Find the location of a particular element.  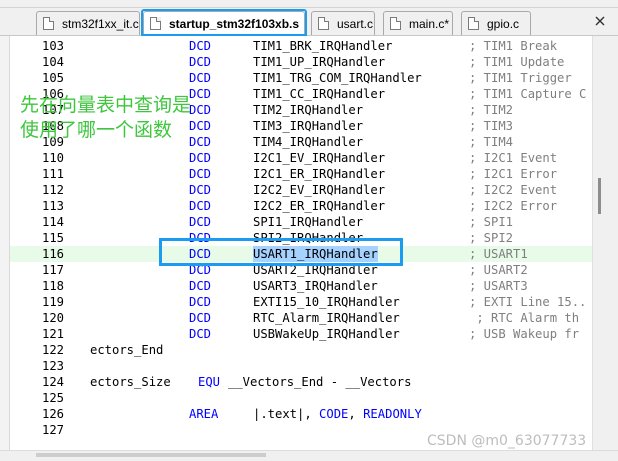

line-number: 123 is located at coordinates (53, 366).